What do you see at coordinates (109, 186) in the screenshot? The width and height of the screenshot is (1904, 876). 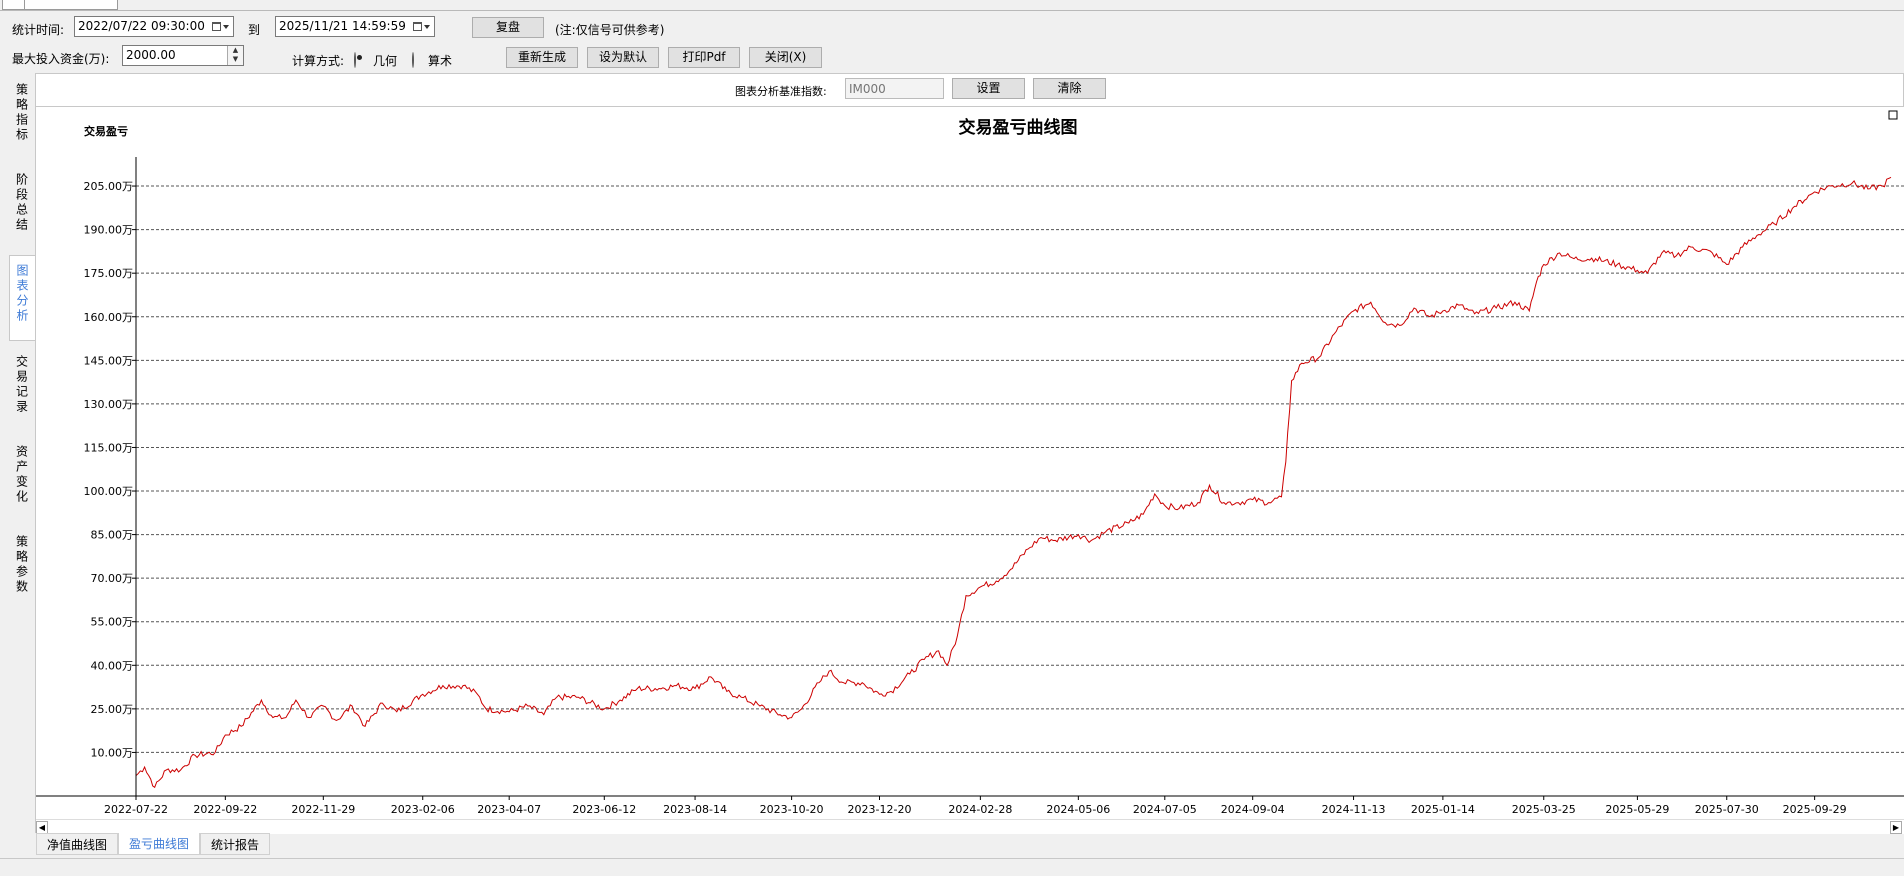 I see `y-tick-label: 205.00万` at bounding box center [109, 186].